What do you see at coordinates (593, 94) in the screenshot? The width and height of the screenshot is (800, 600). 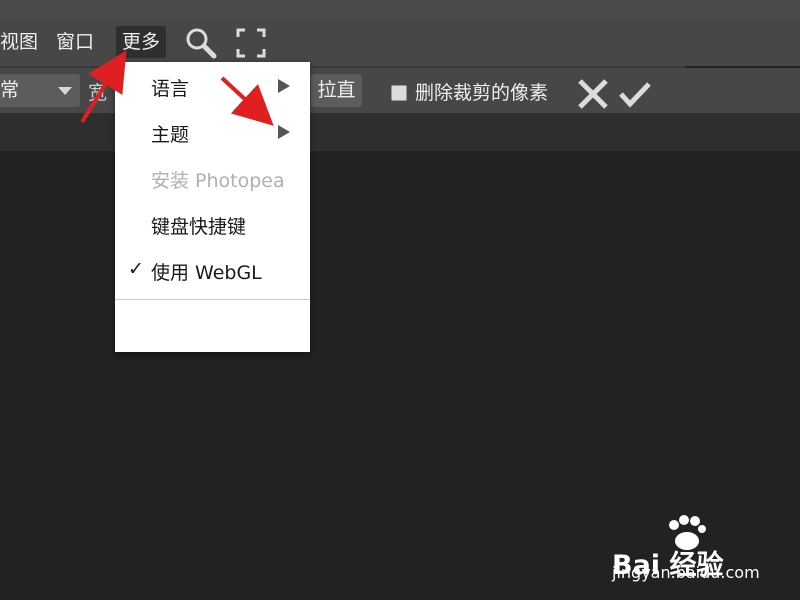 I see `cancel-icon` at bounding box center [593, 94].